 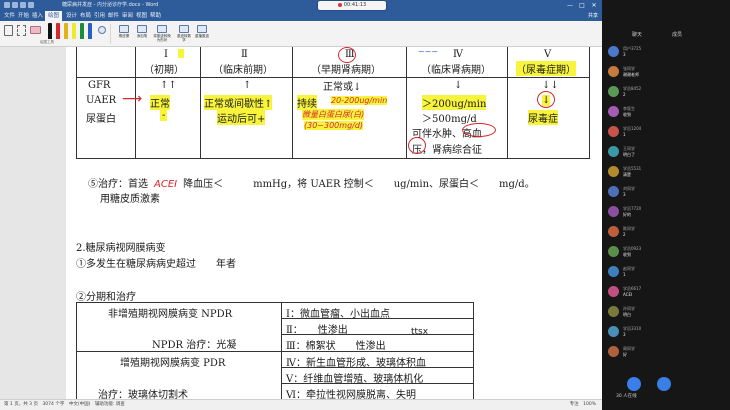 What do you see at coordinates (359, 184) in the screenshot?
I see `treatment-rest: 降血压＜ mmHg，将 UAER 控制＜ ug/min、尿蛋白＜ mg/d。` at bounding box center [359, 184].